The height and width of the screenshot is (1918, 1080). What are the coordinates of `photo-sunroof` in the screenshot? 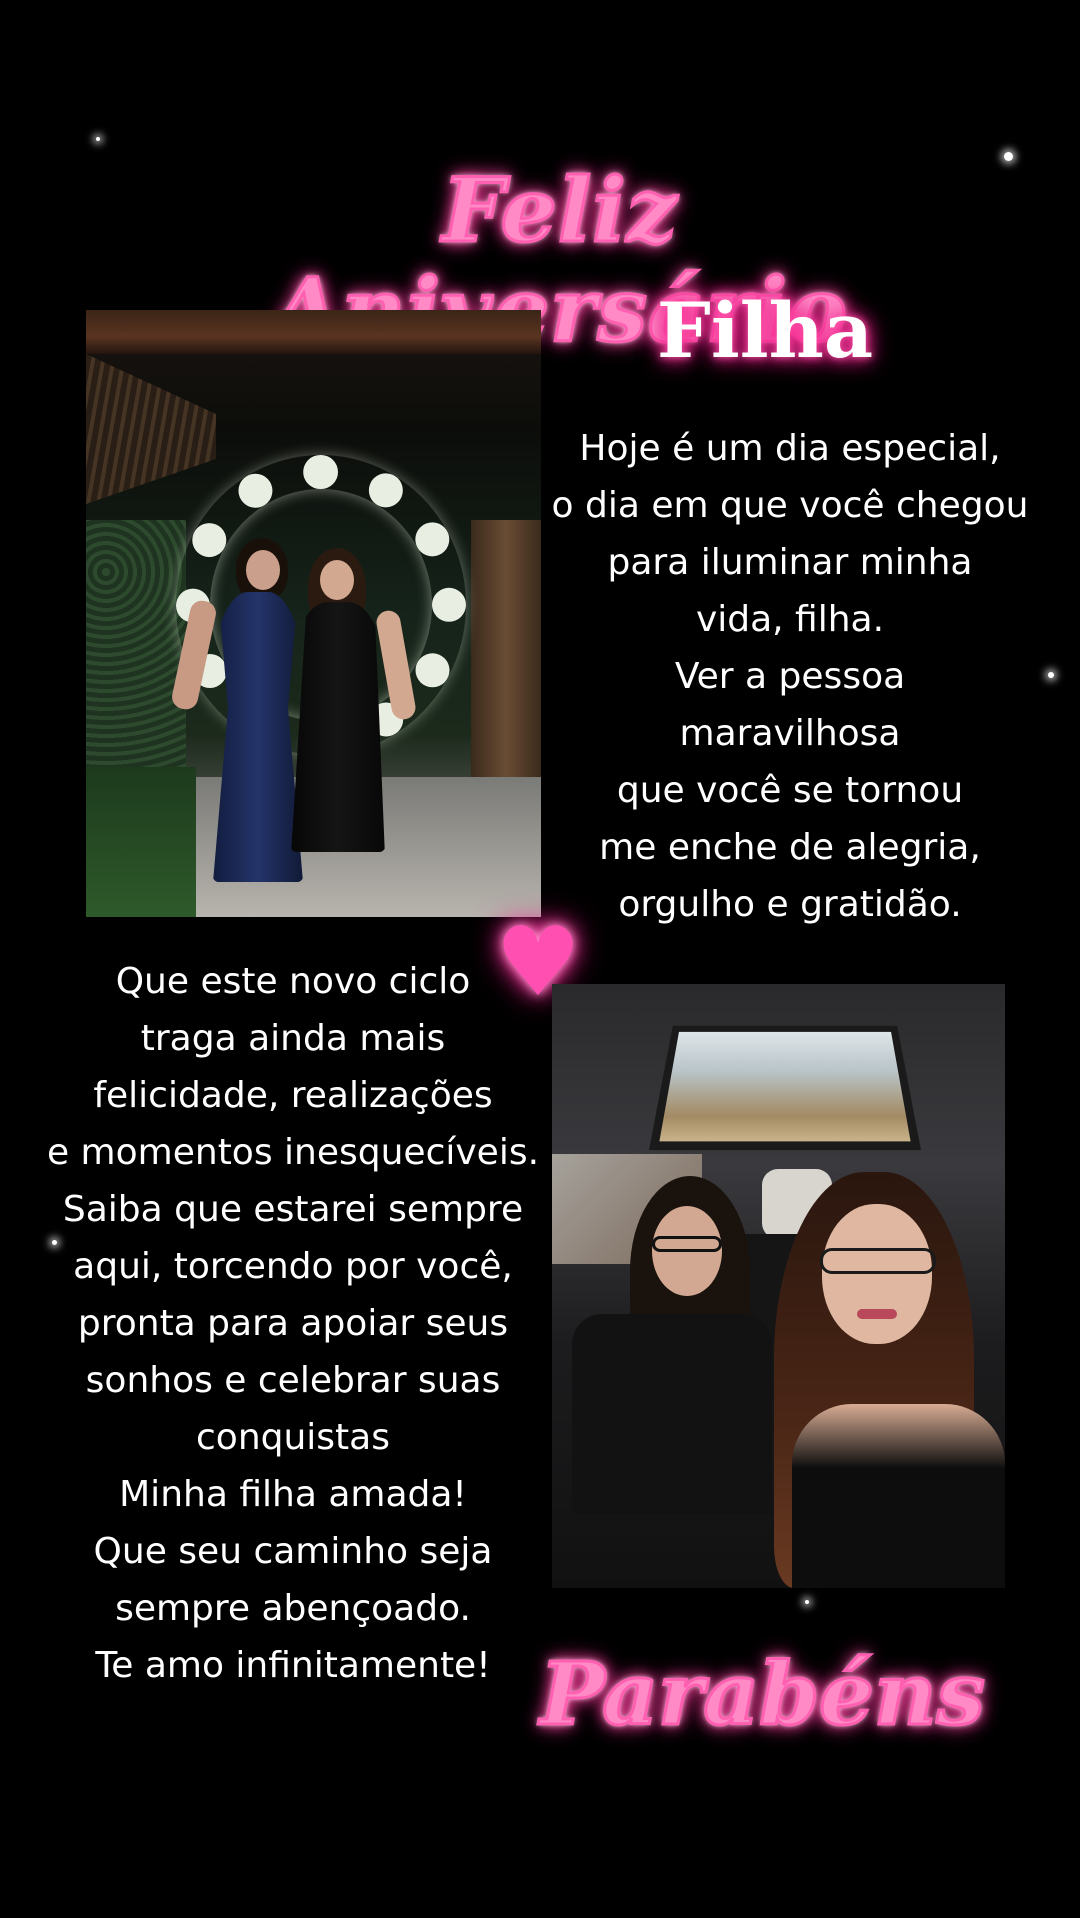 It's located at (785, 1088).